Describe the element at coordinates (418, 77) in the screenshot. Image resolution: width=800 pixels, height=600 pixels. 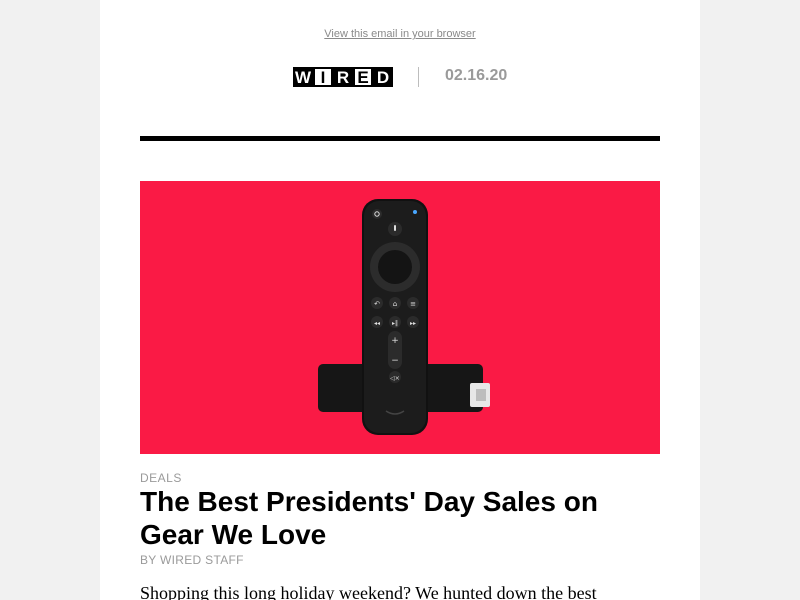
I see `masthead-divider` at that location.